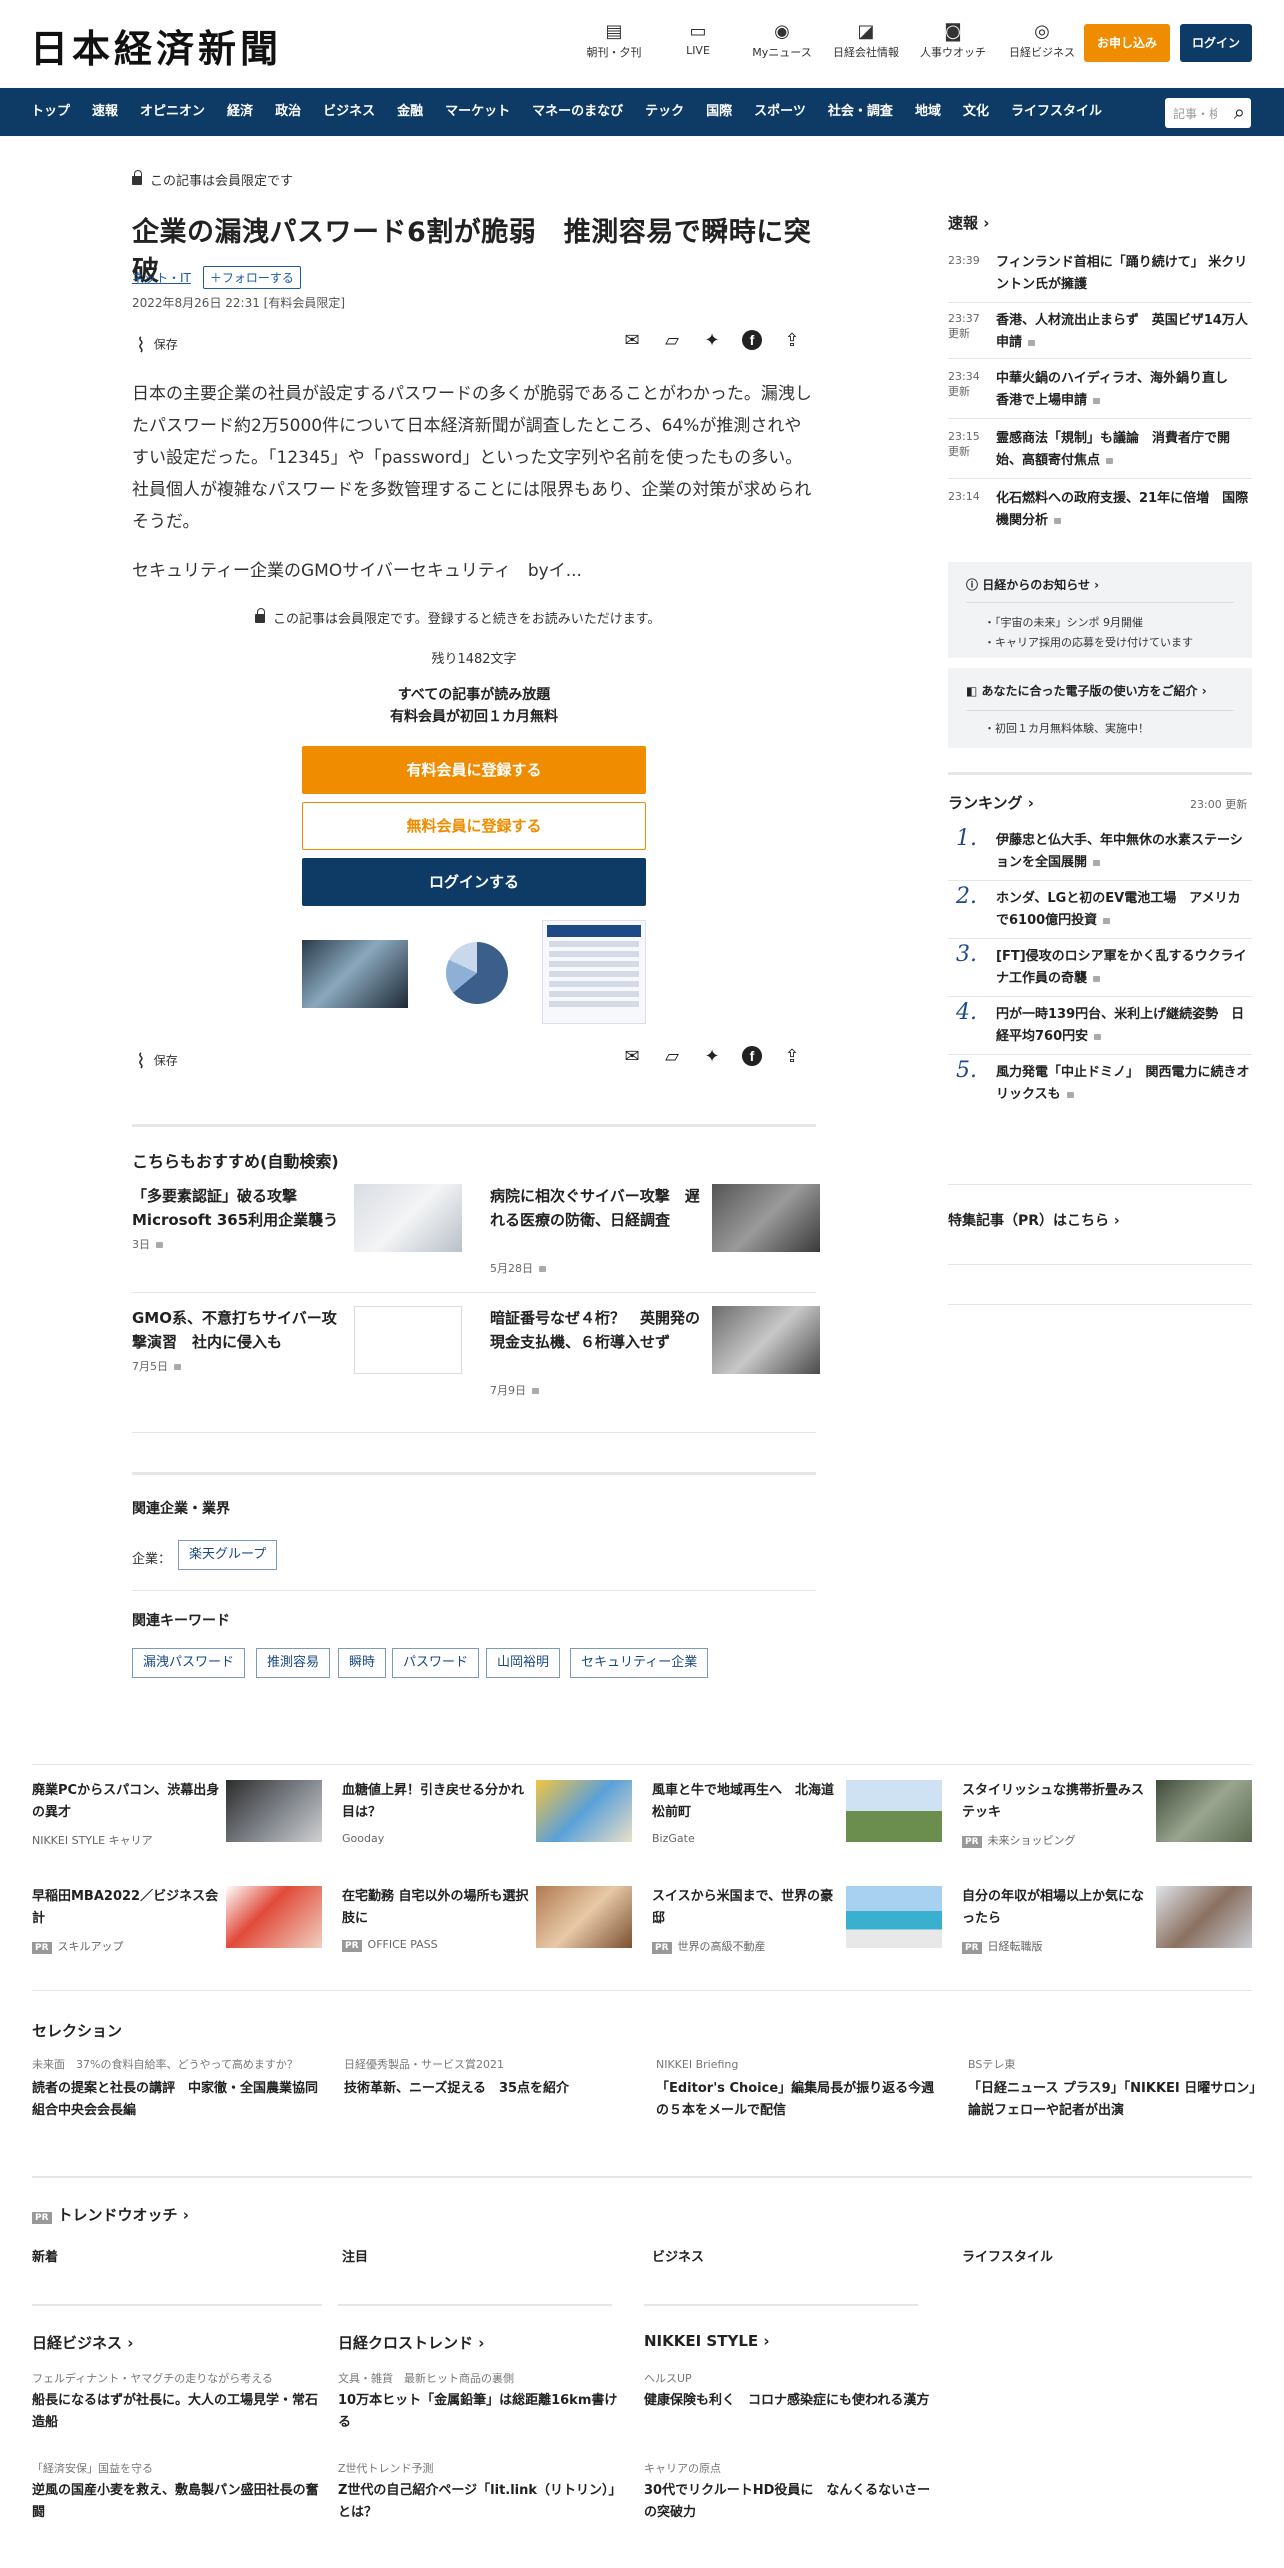 The height and width of the screenshot is (2568, 1284). What do you see at coordinates (1124, 968) in the screenshot?
I see `ranking-item: [FT]侵攻のロシア軍をかく乱するウクライナ工作員の奇襲` at bounding box center [1124, 968].